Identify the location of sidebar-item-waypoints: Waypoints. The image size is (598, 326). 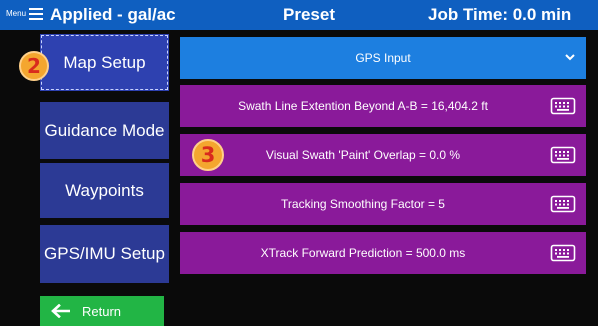
(104, 190).